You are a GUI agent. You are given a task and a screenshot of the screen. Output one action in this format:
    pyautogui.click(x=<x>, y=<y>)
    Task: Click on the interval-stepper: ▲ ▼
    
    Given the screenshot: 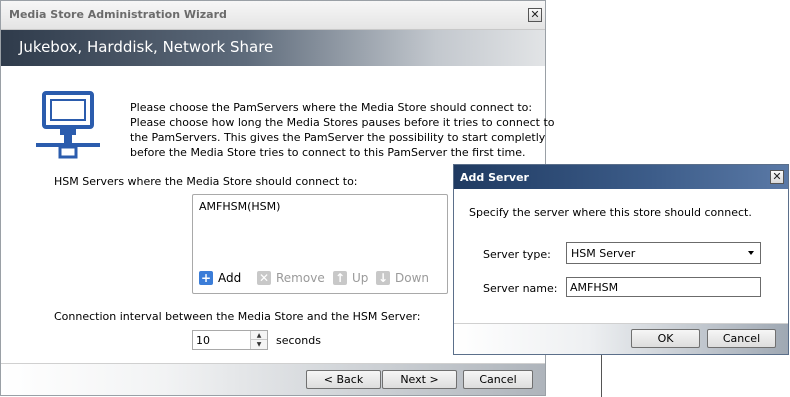 What is the action you would take?
    pyautogui.click(x=230, y=340)
    